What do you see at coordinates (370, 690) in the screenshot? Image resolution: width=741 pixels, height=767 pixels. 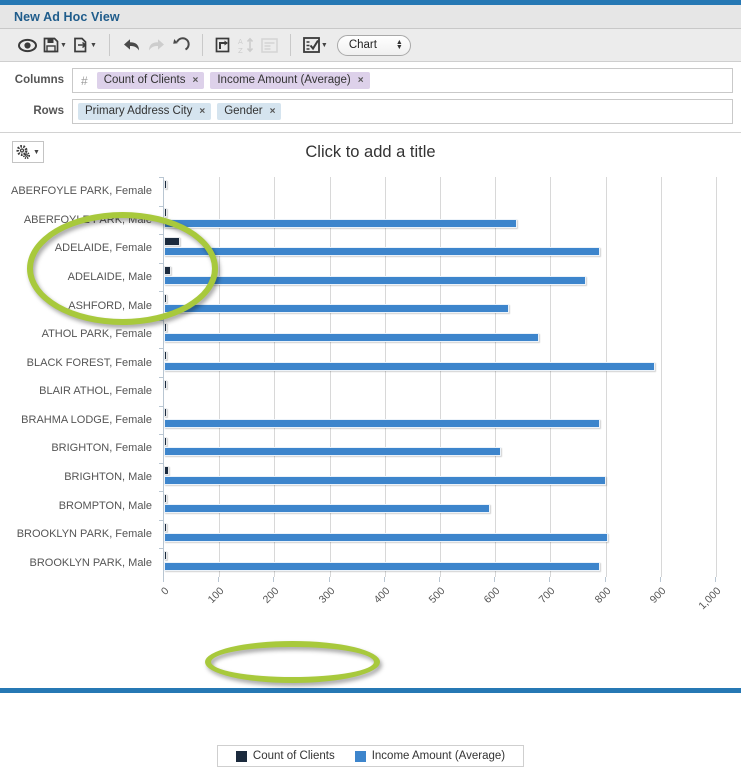 I see `bottom-accent-stripe` at bounding box center [370, 690].